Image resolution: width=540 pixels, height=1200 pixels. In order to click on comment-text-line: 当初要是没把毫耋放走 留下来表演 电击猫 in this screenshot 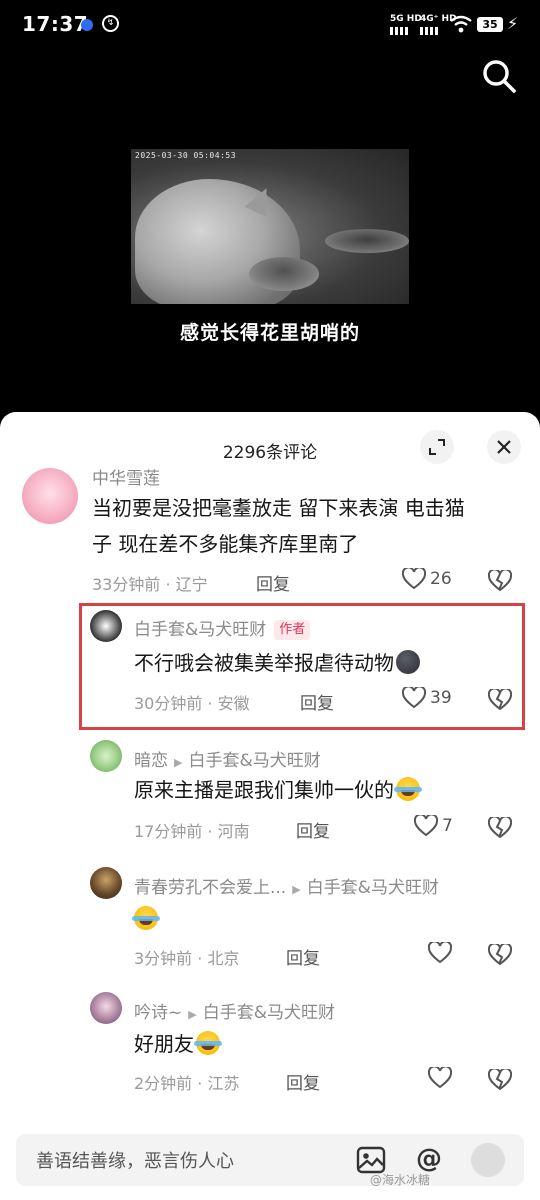, I will do `click(278, 508)`.